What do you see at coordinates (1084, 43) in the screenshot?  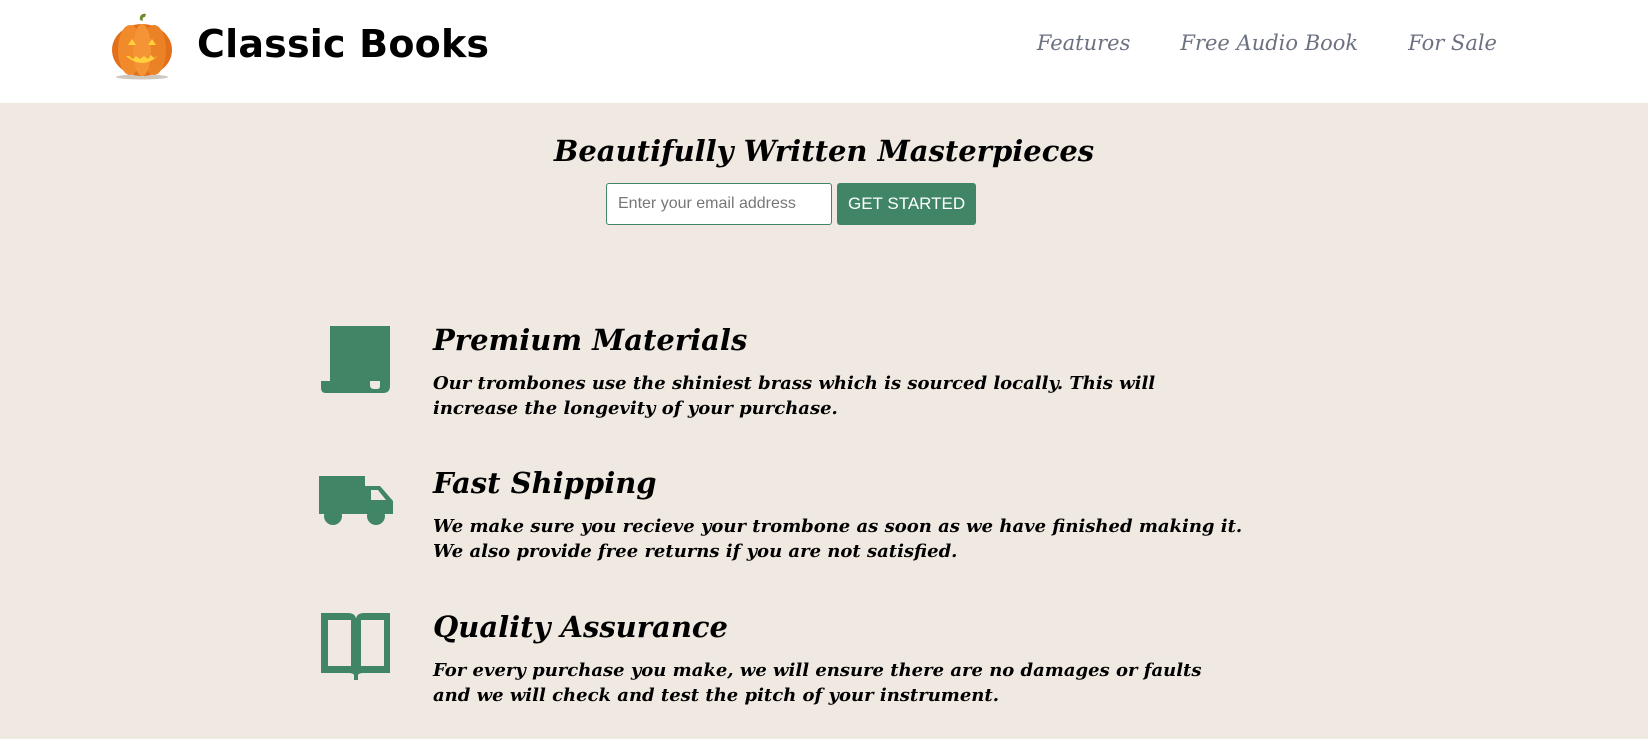 I see `nav-link-features: Features` at bounding box center [1084, 43].